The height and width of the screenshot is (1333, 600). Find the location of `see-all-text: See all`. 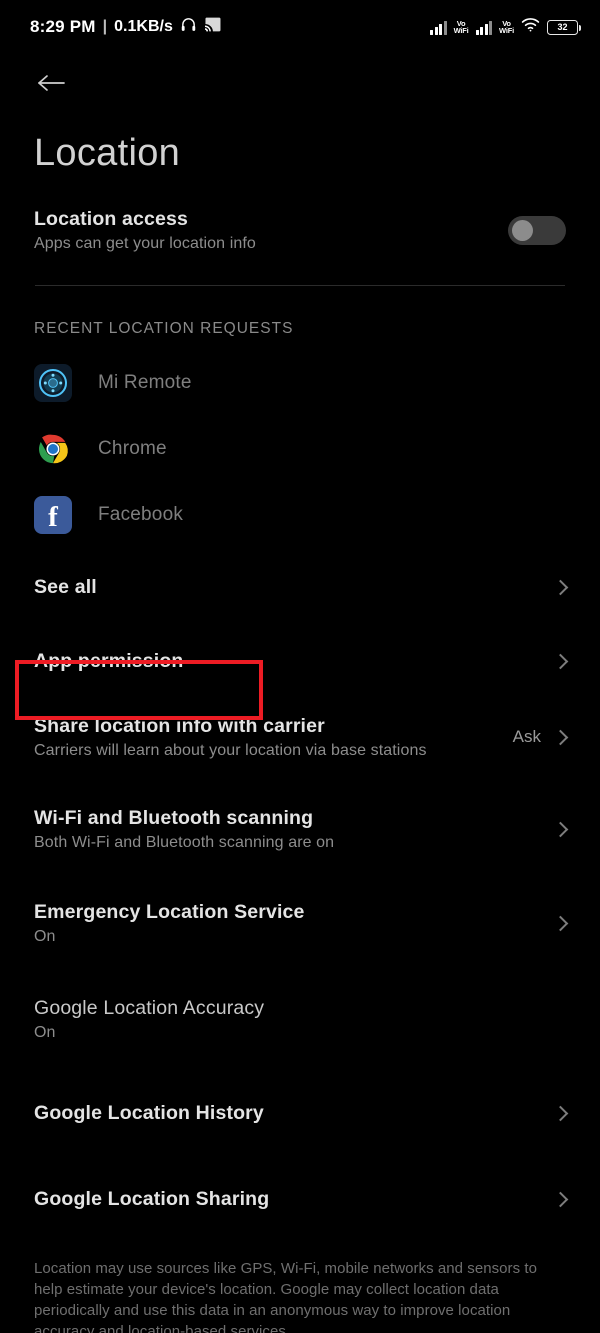

see-all-text: See all is located at coordinates (294, 587).